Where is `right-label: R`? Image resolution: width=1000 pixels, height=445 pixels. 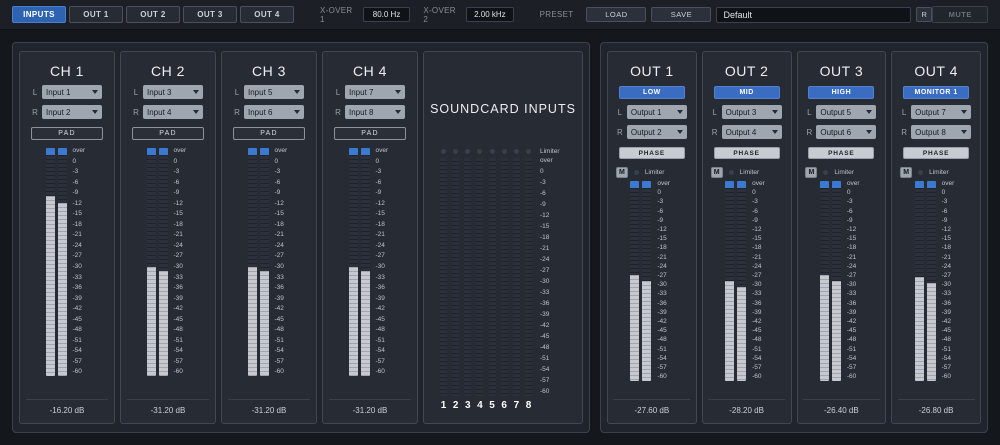 right-label: R is located at coordinates (35, 112).